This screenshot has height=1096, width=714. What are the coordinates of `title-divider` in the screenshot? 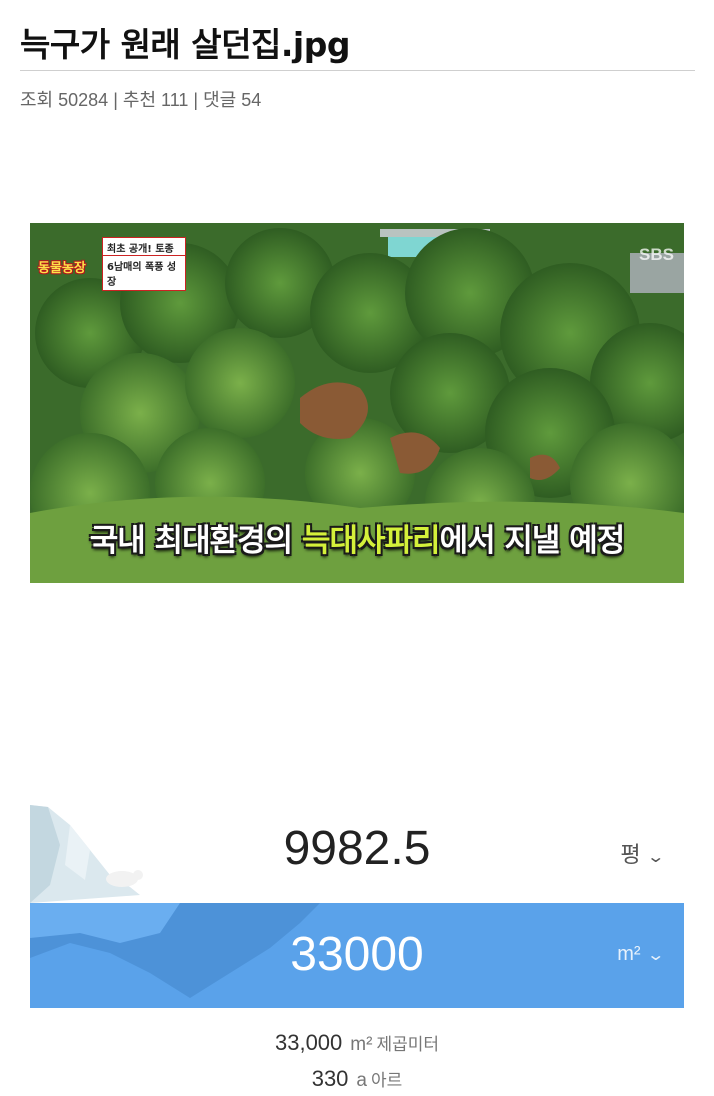 It's located at (357, 70).